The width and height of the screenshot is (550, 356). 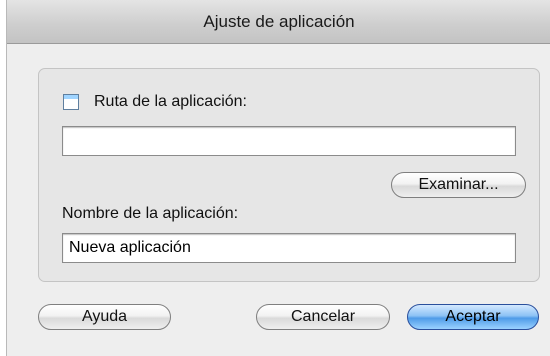 I want to click on name-label: Nombre de la aplicación:, so click(x=150, y=213).